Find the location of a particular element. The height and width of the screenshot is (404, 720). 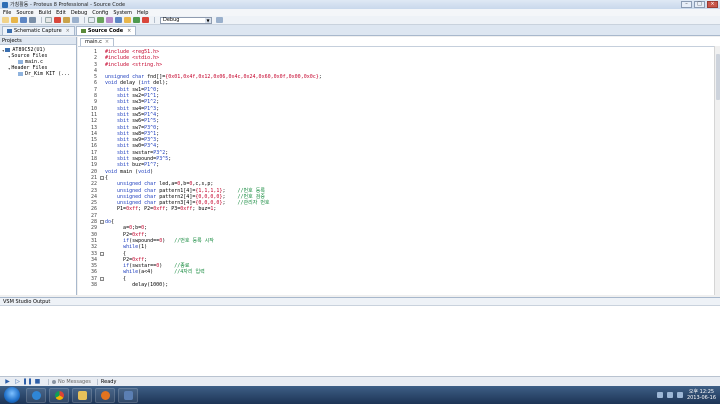

menu-source: Source is located at coordinates (24, 13).